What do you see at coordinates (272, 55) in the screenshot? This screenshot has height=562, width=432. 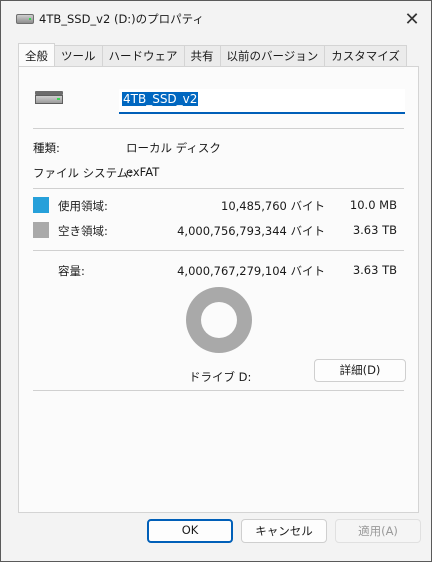 I see `tab-previous-versions: 以前のバージョン` at bounding box center [272, 55].